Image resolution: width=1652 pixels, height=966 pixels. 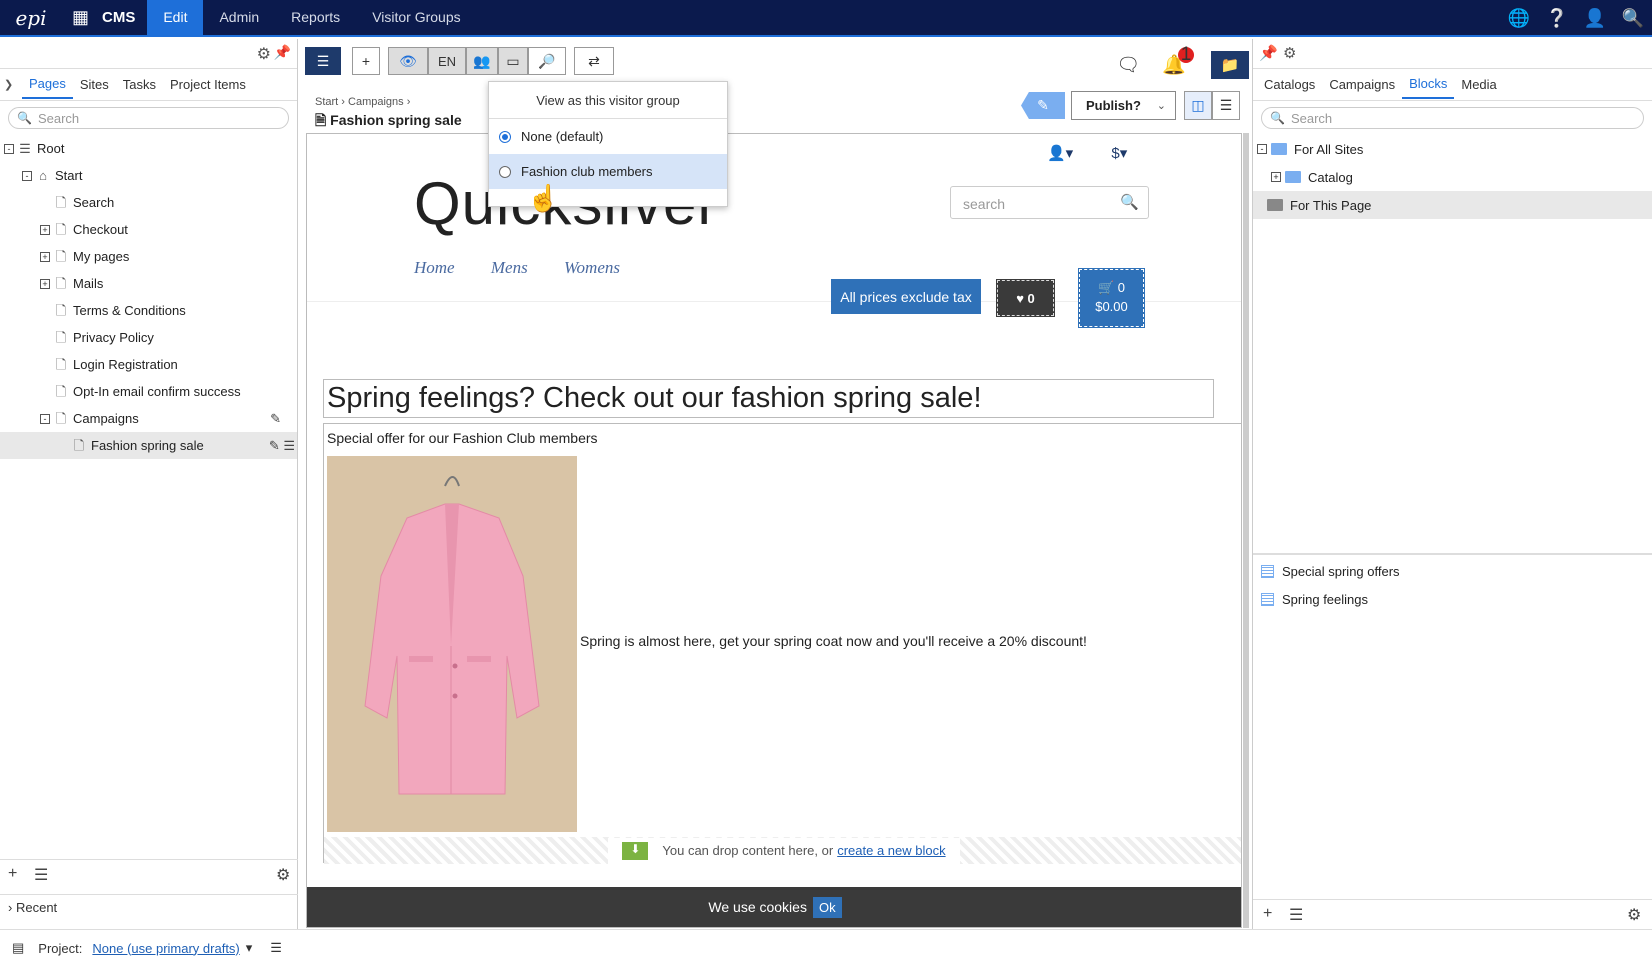 I want to click on radio-unselected, so click(x=505, y=171).